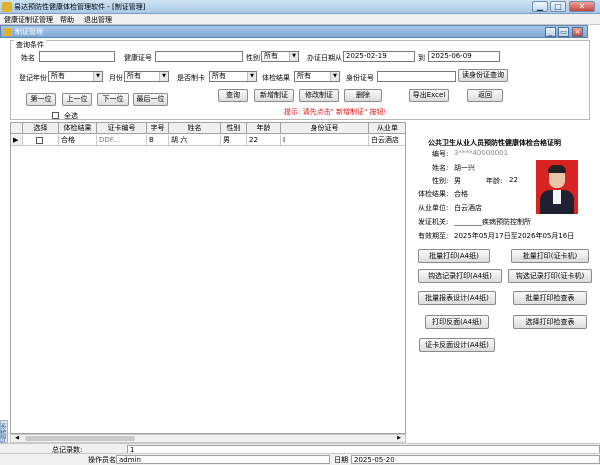 The width and height of the screenshot is (600, 465). What do you see at coordinates (113, 99) in the screenshot?
I see `next-button: 下一位` at bounding box center [113, 99].